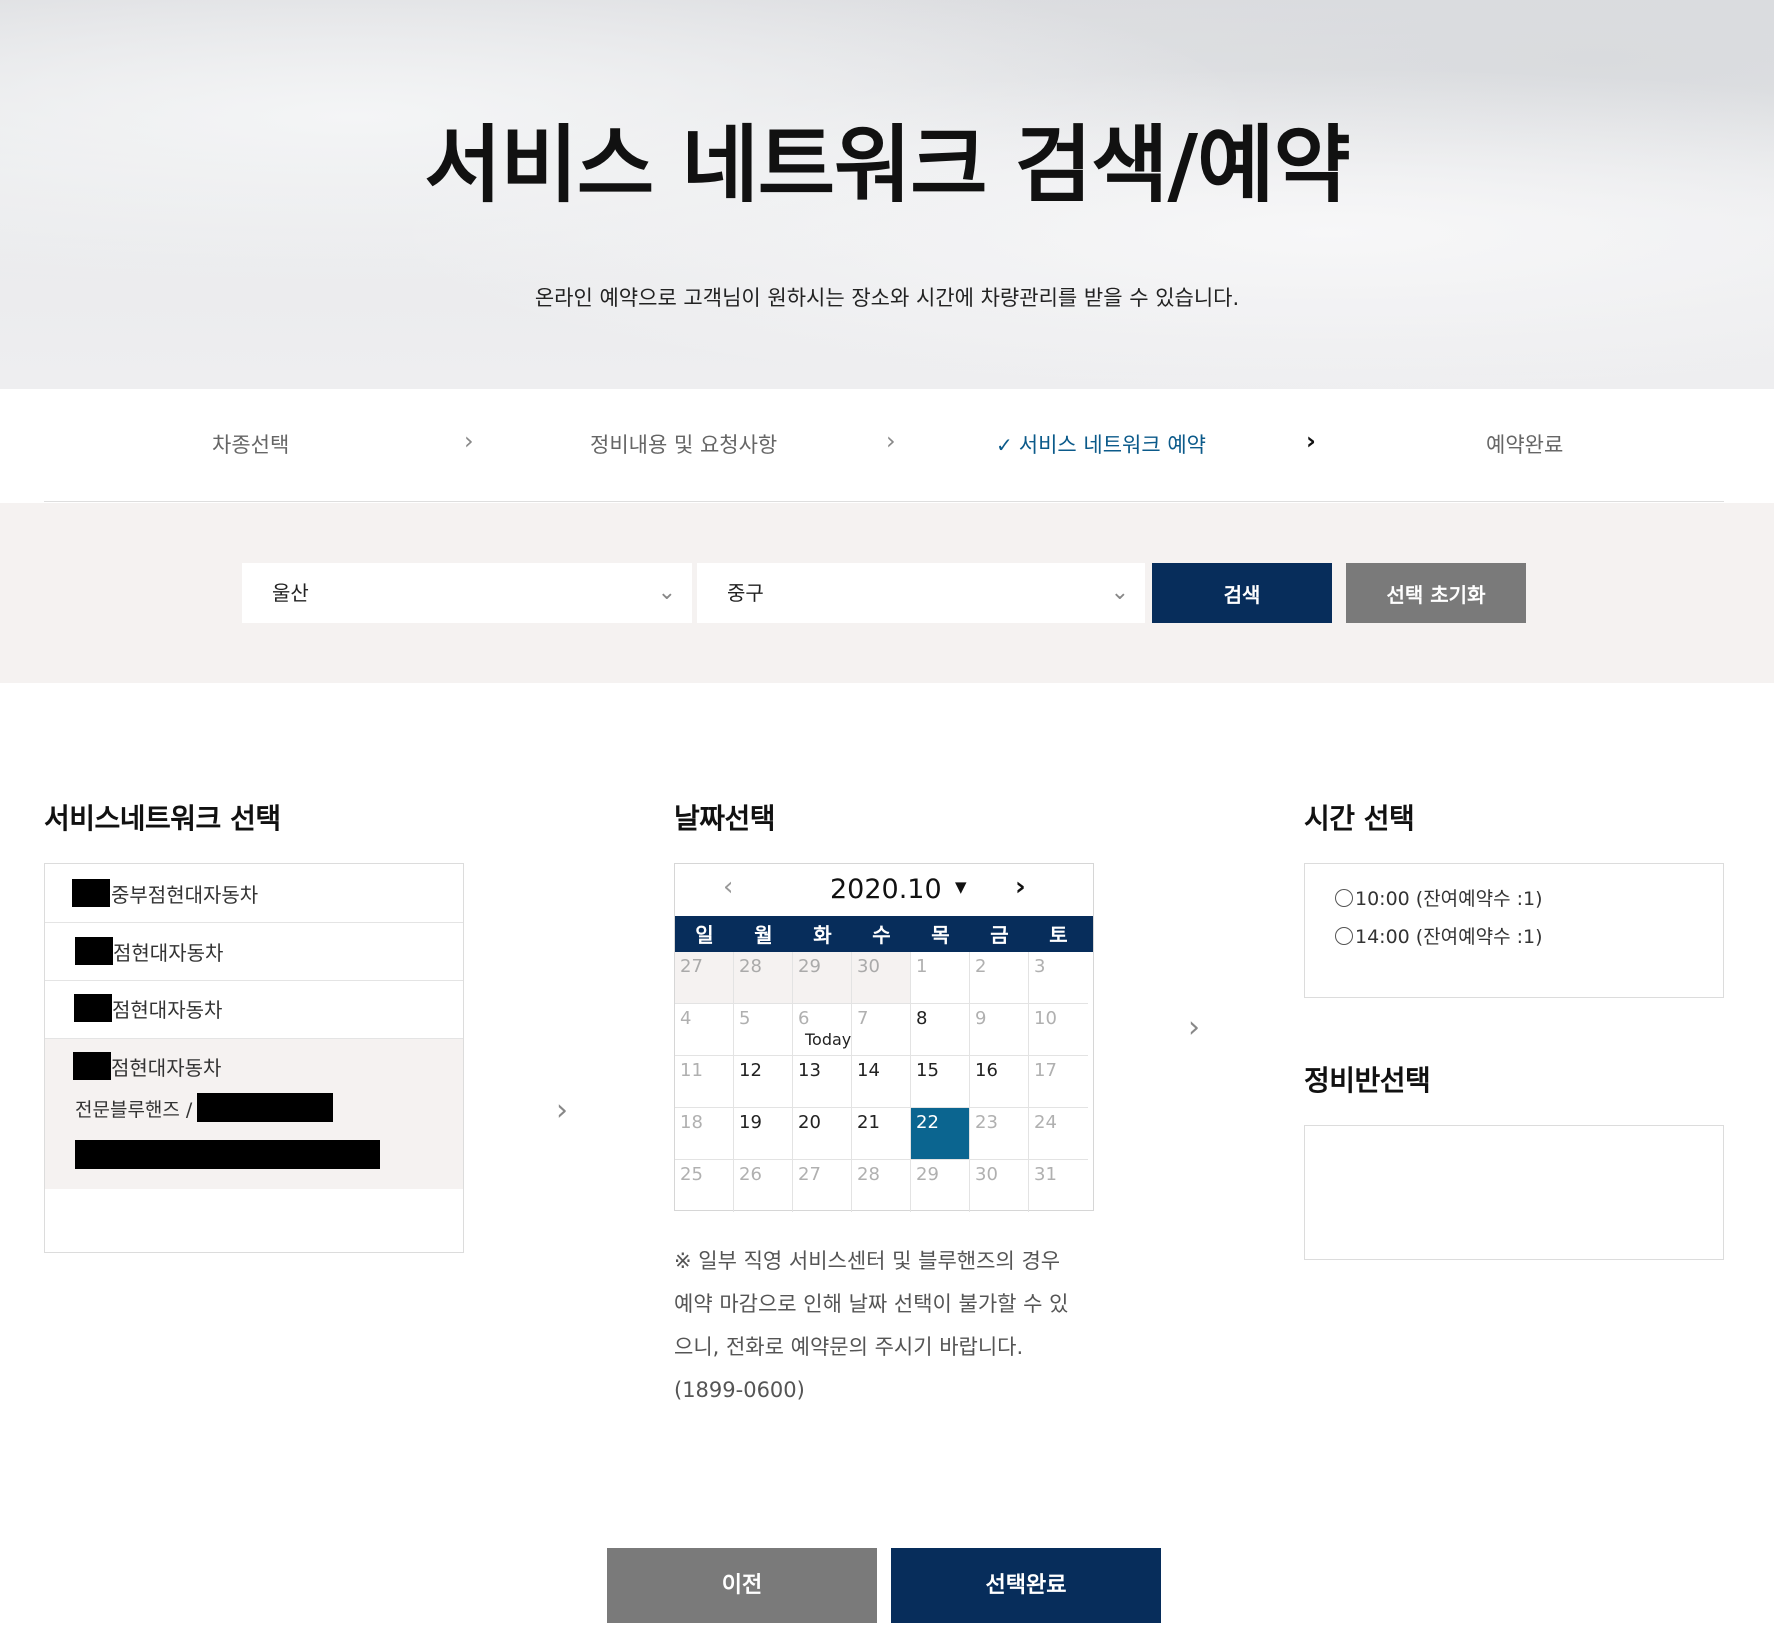 The width and height of the screenshot is (1774, 1641). What do you see at coordinates (921, 593) in the screenshot?
I see `district-select: 중구 ⌄` at bounding box center [921, 593].